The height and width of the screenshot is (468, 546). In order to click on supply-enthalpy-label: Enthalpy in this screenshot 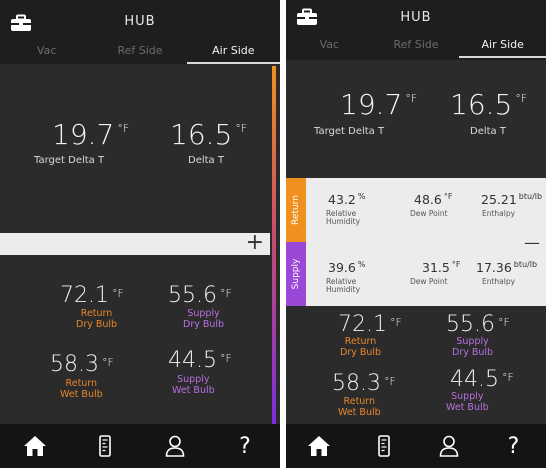, I will do `click(499, 281)`.